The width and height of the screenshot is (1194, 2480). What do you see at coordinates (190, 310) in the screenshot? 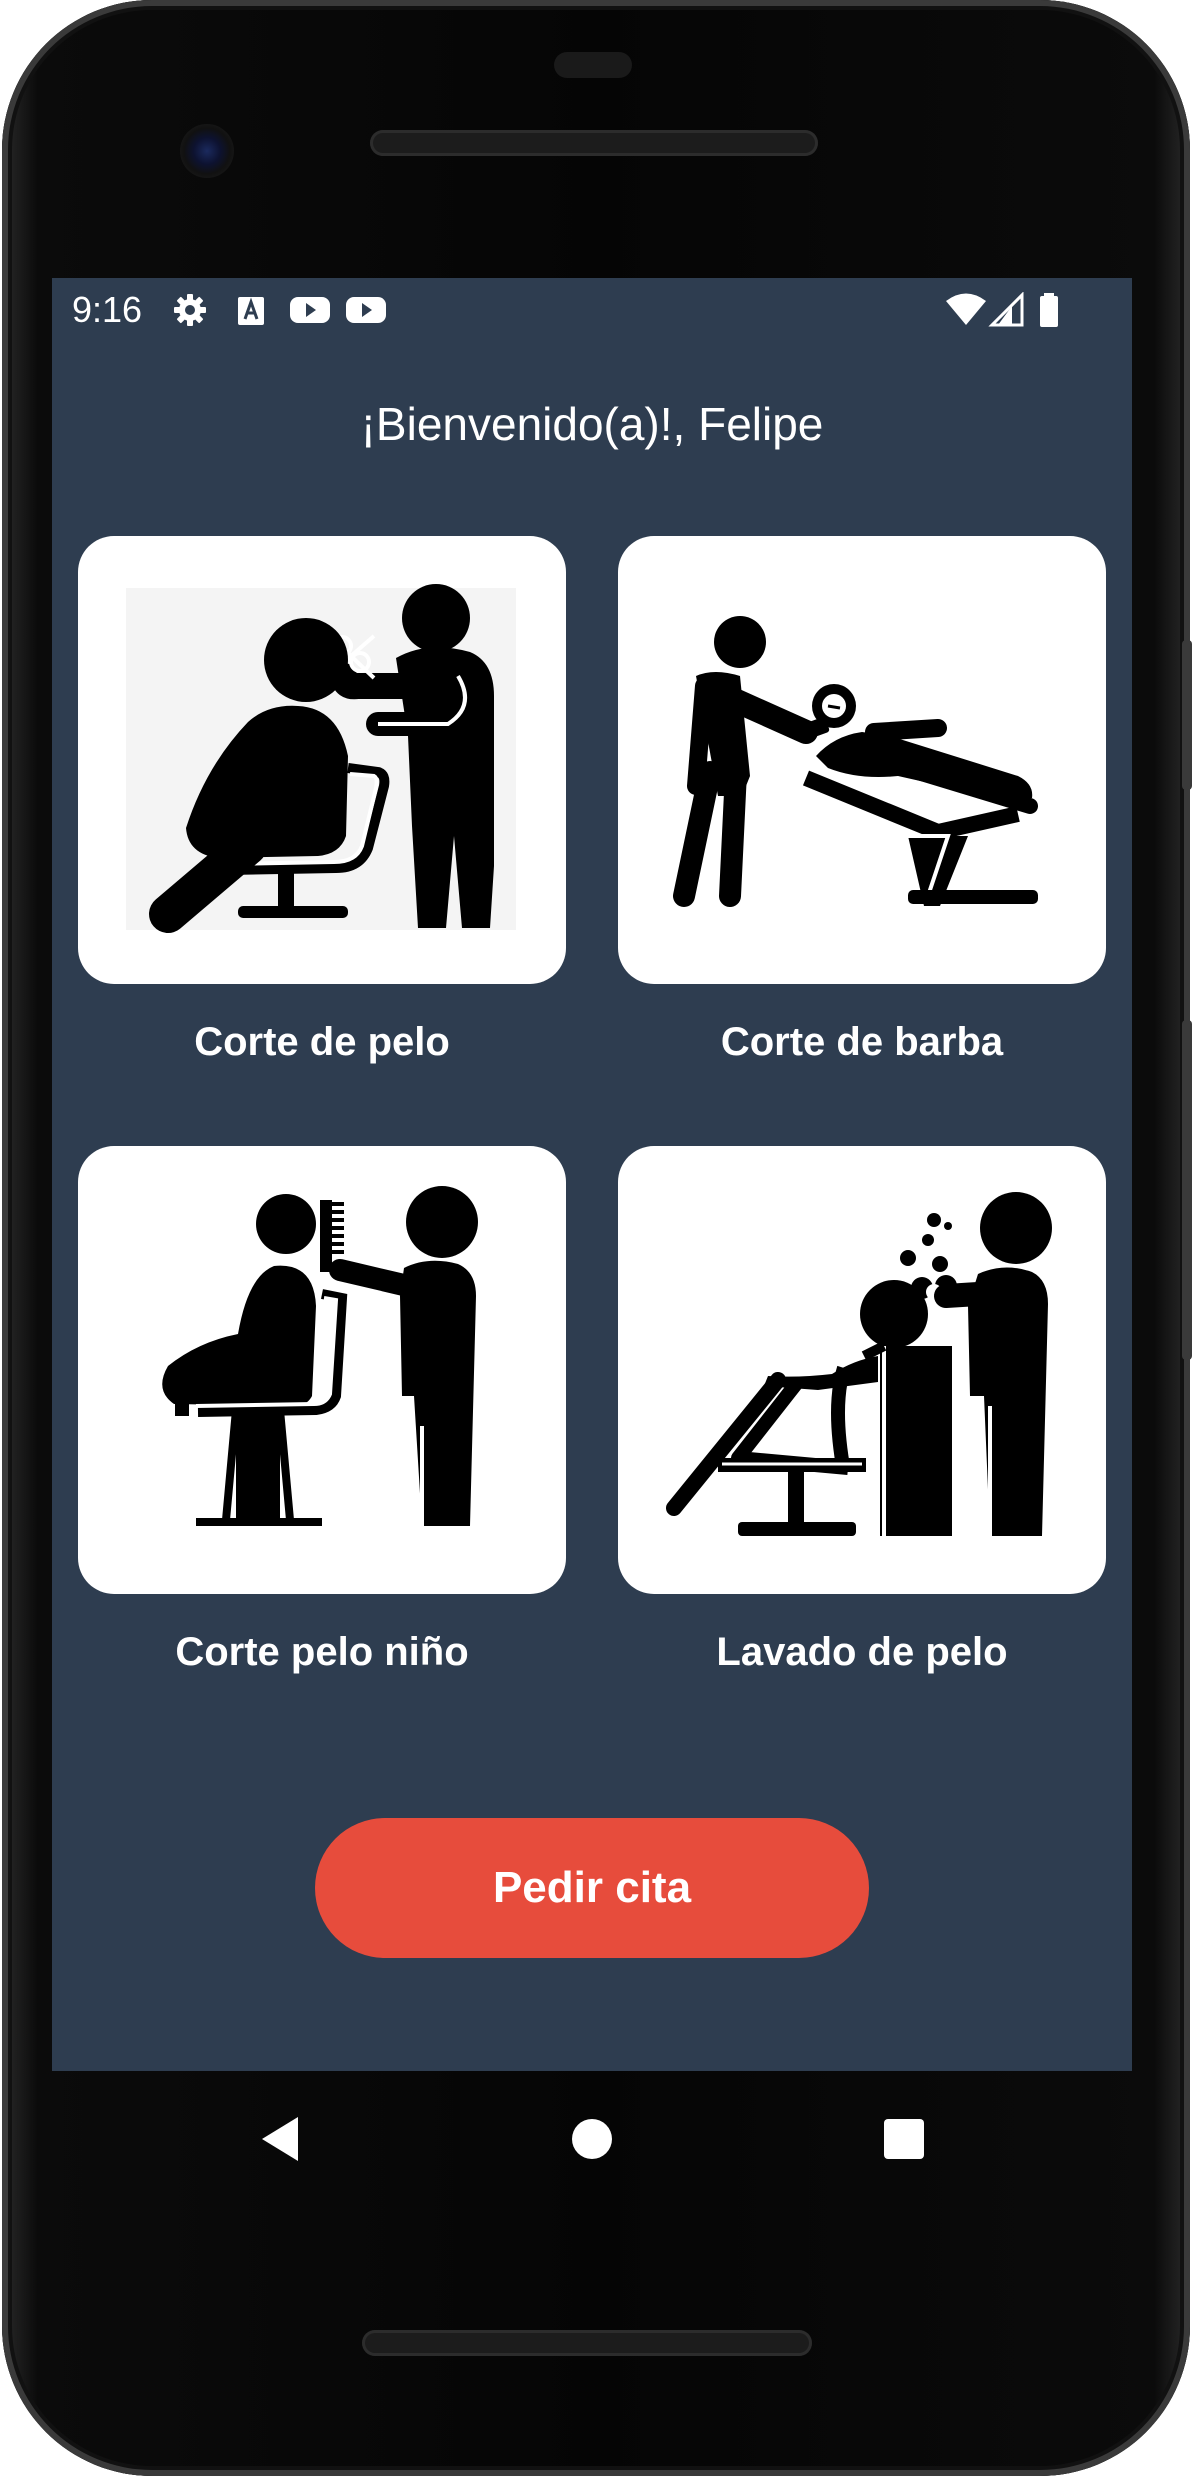
I see `gear-icon` at bounding box center [190, 310].